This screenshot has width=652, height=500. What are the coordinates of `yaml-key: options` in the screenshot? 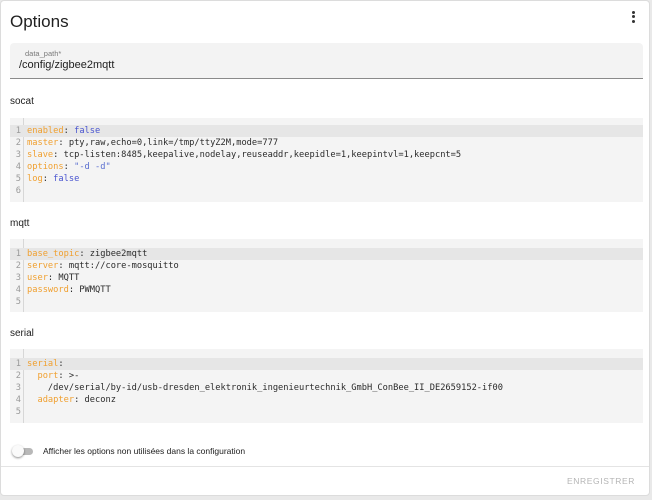 It's located at (45, 167).